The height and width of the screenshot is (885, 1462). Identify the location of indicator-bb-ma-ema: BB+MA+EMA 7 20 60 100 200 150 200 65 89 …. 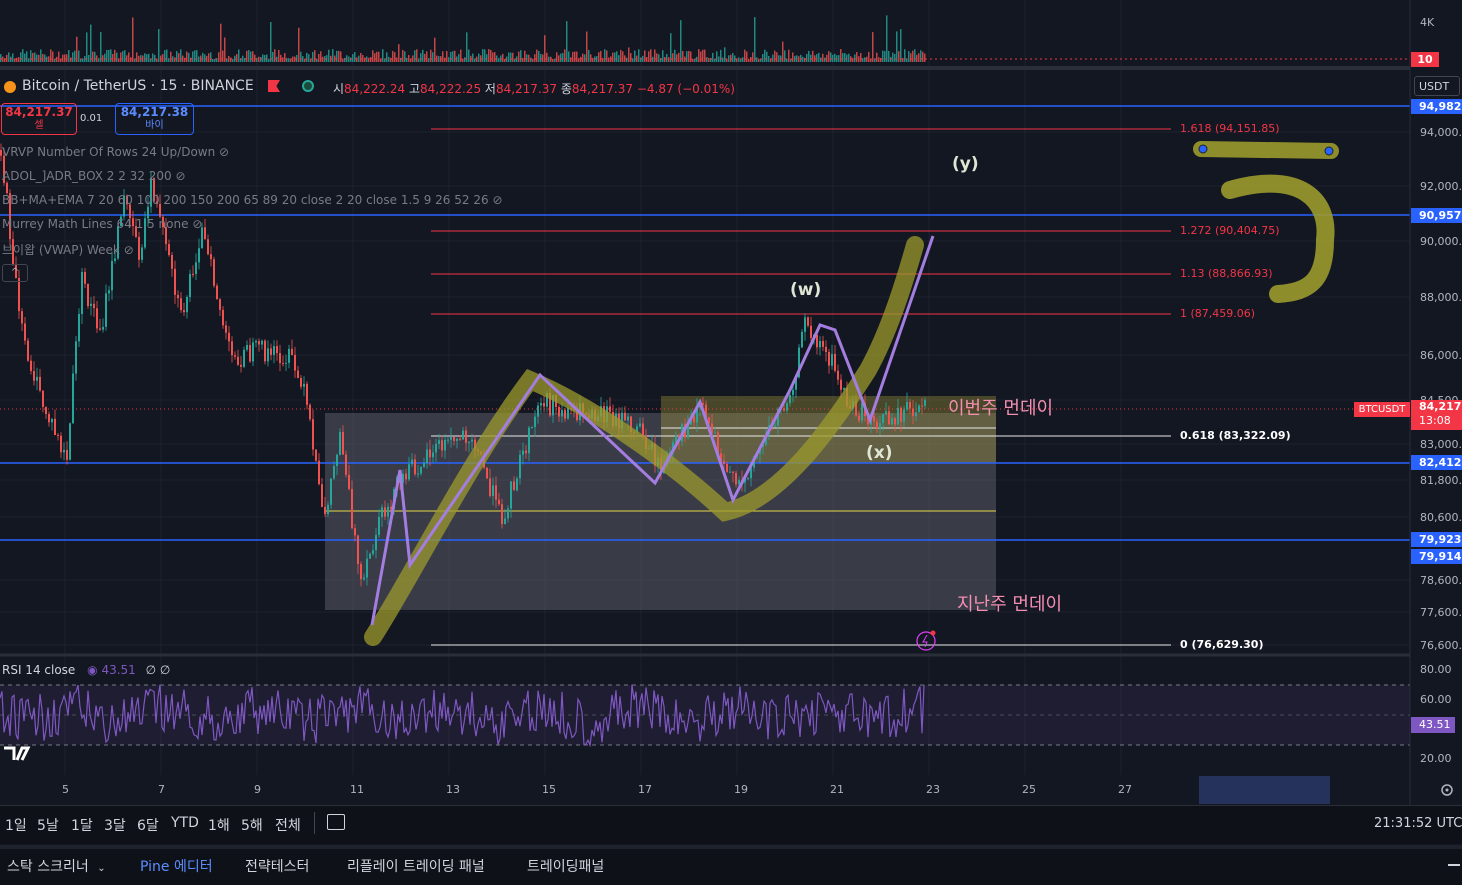
(252, 200).